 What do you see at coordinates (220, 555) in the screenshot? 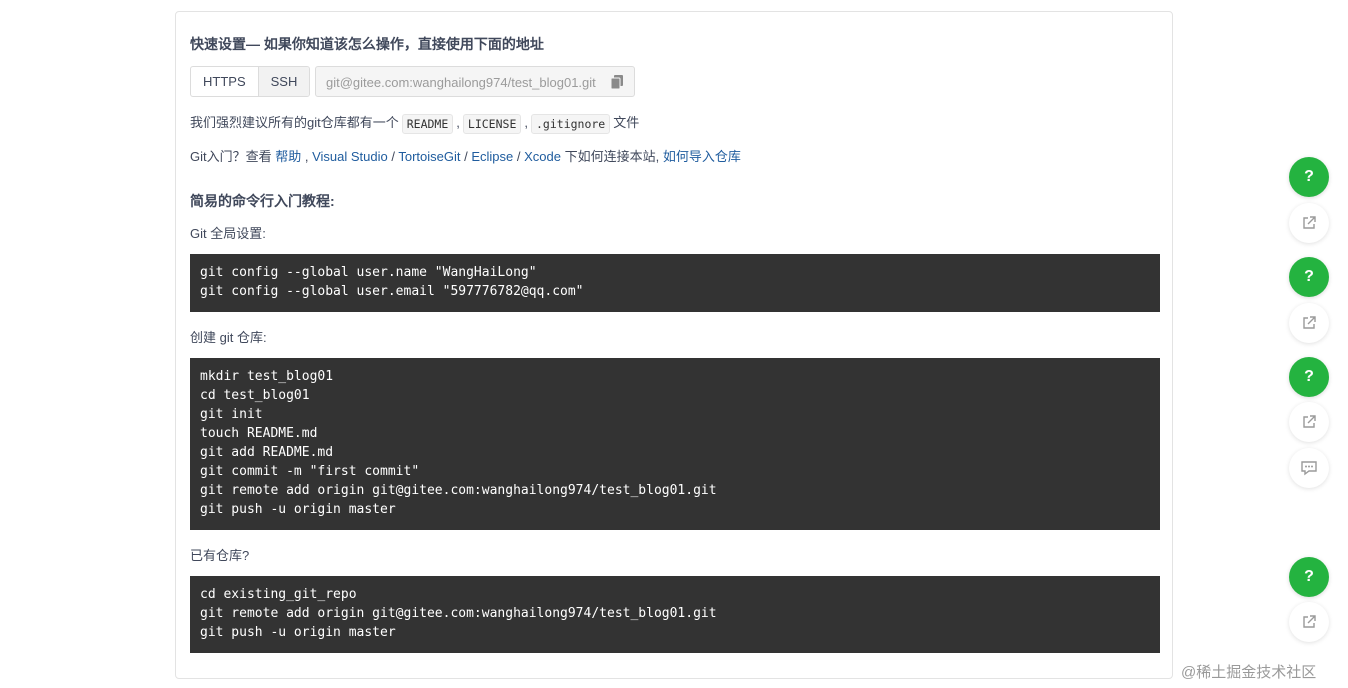
I see `existing-repo-label: 已有仓库?` at bounding box center [220, 555].